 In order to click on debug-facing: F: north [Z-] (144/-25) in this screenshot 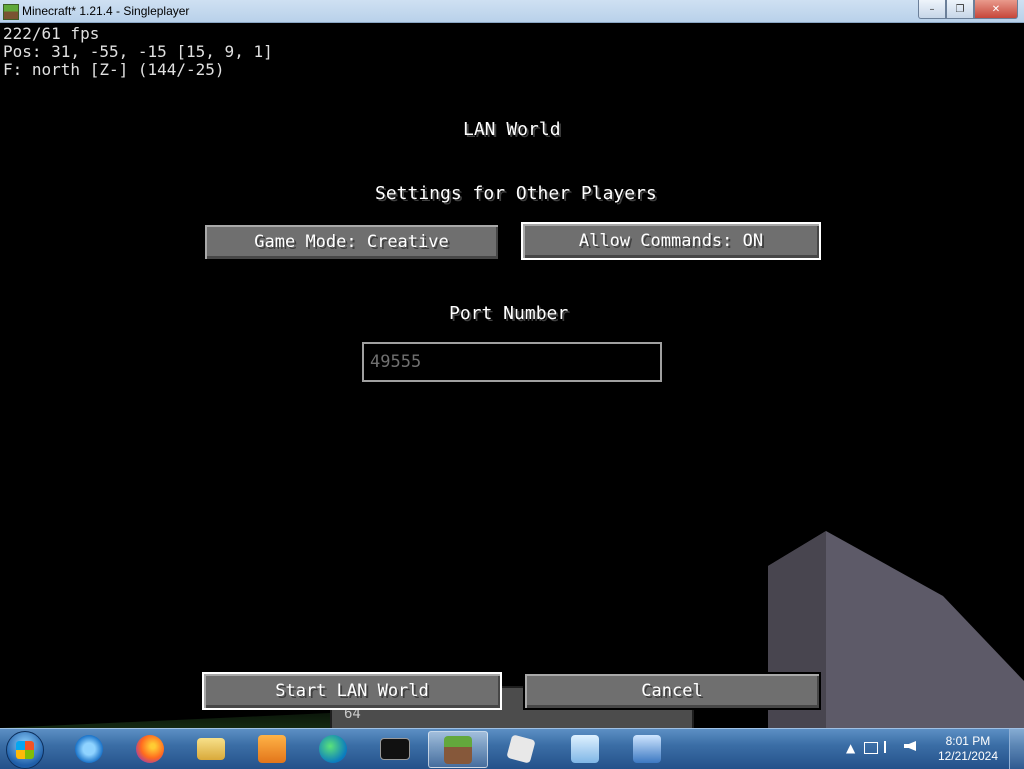, I will do `click(114, 69)`.